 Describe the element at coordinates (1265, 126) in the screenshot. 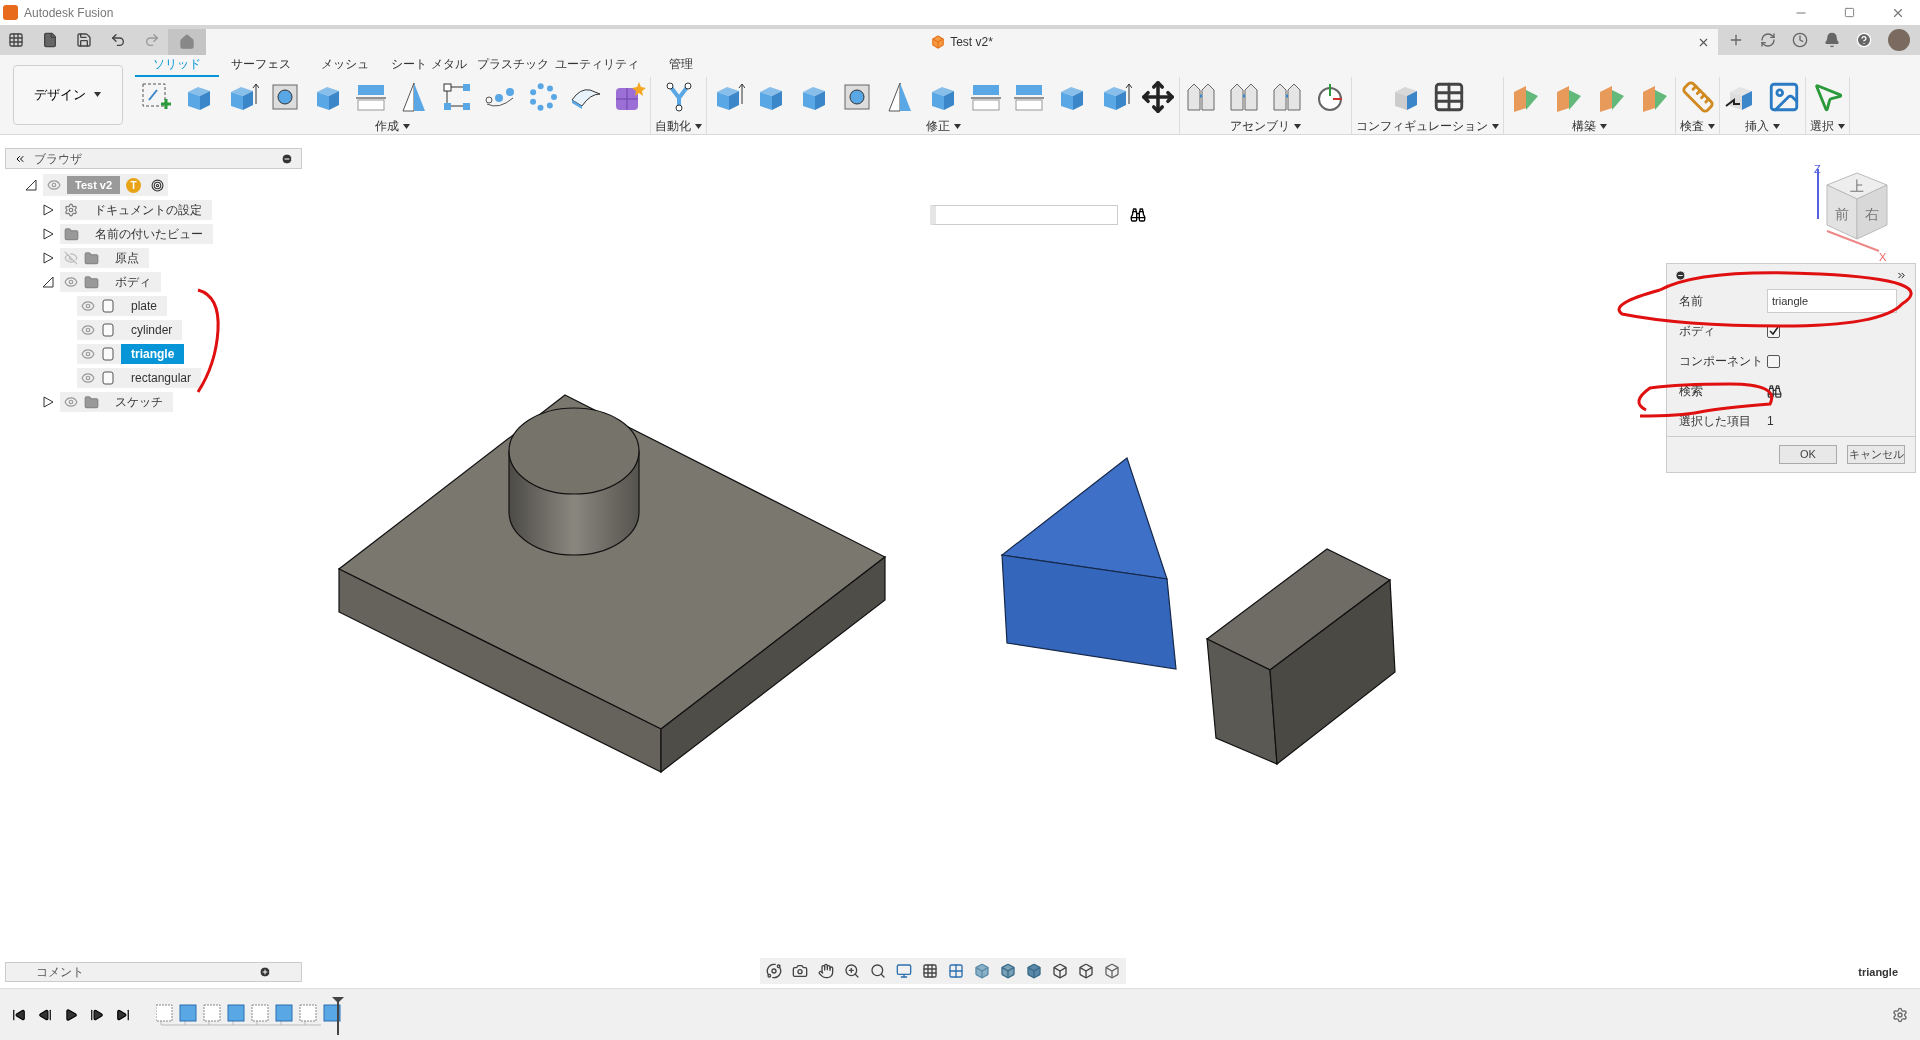

I see `panel-menu: アセンブリ` at that location.